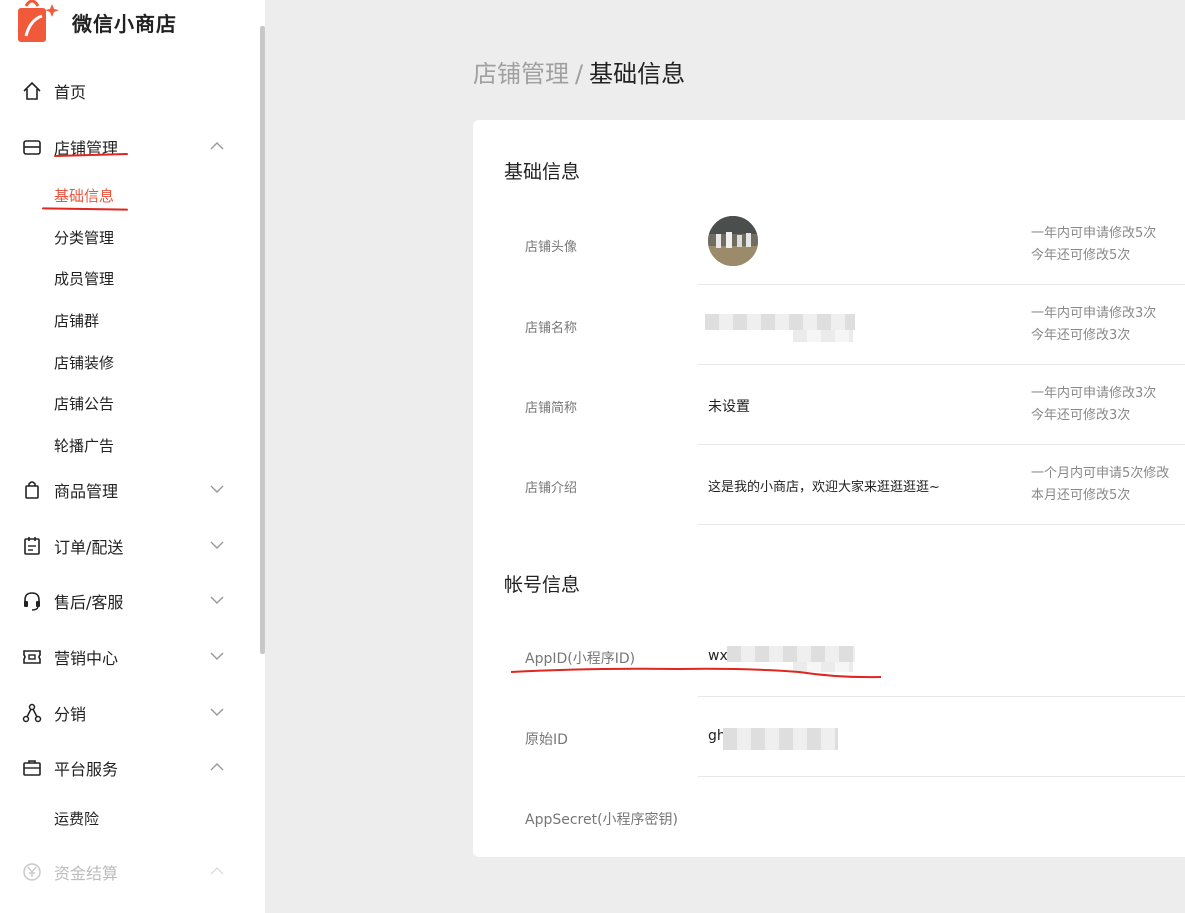 This screenshot has width=1185, height=913. I want to click on sidebar-item-label: 售后/客服, so click(89, 602).